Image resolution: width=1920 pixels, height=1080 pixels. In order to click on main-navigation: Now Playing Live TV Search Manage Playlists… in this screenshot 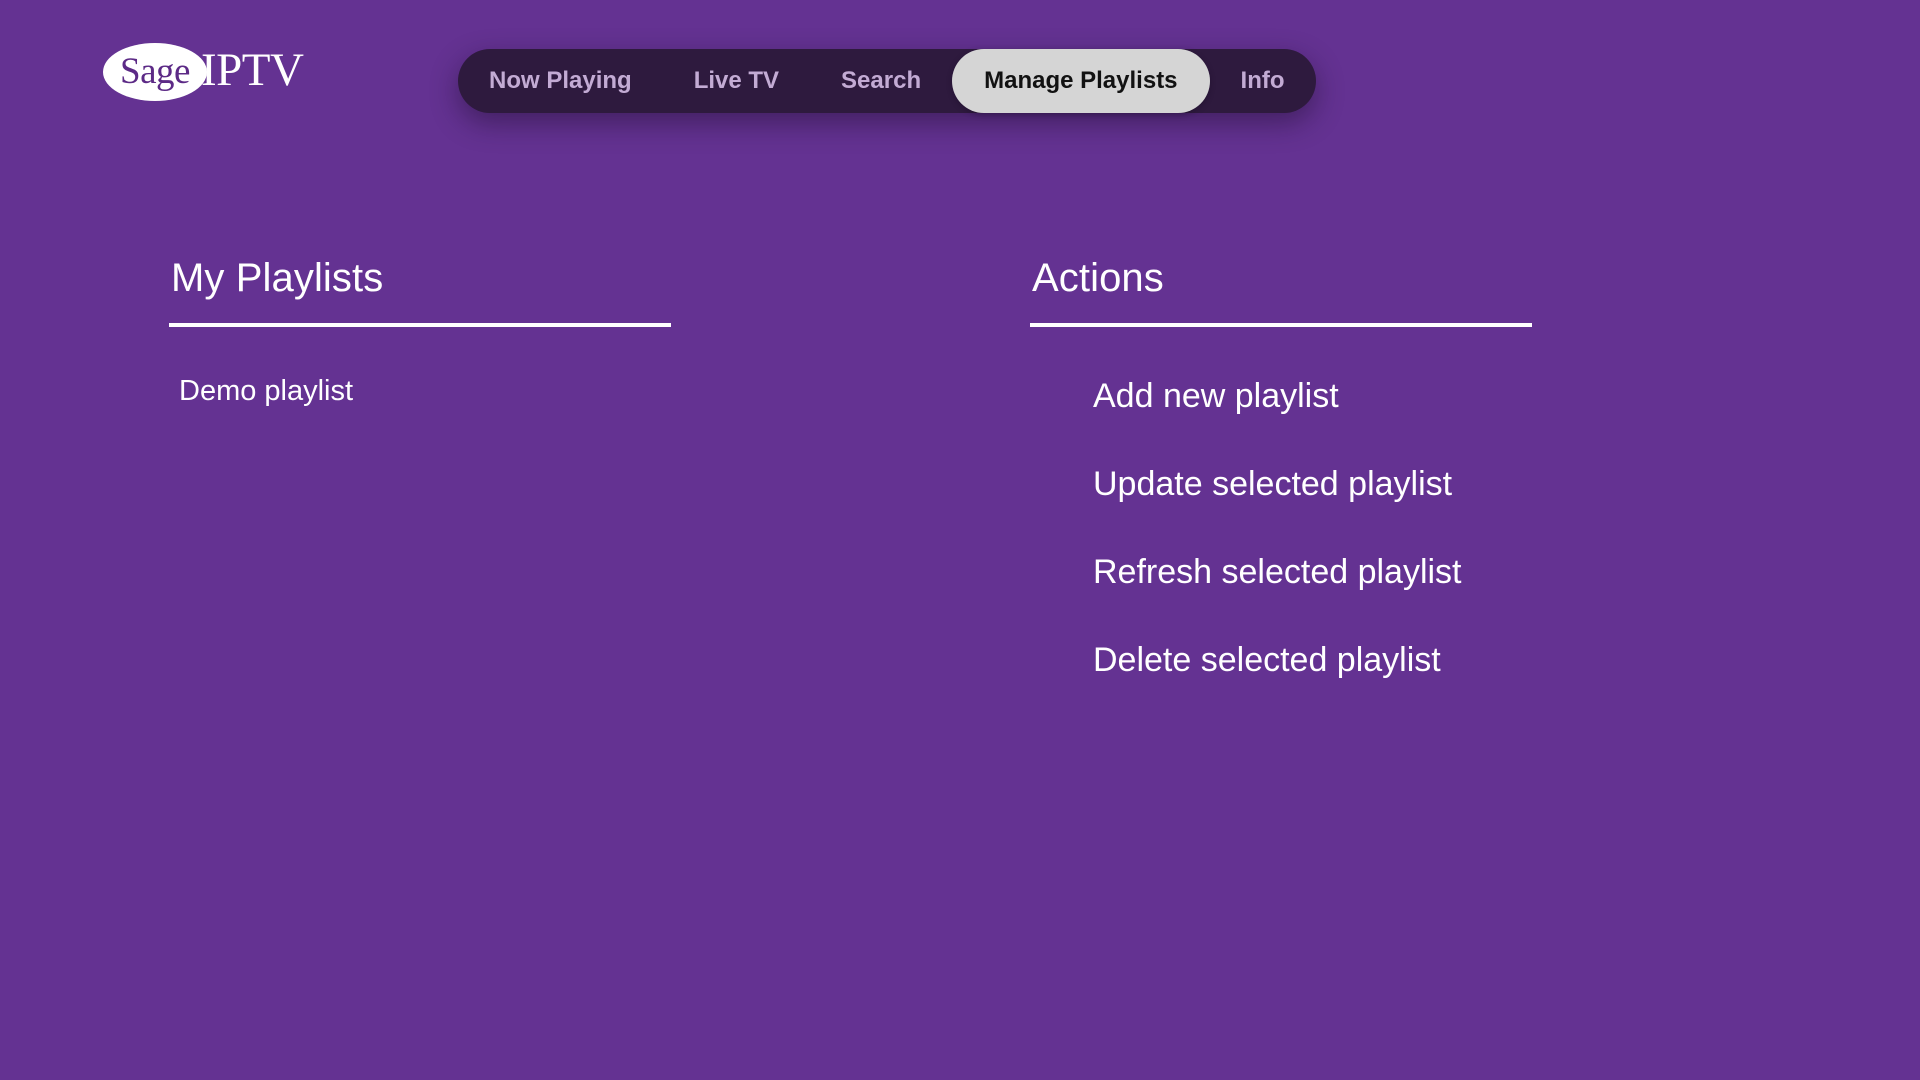, I will do `click(887, 81)`.